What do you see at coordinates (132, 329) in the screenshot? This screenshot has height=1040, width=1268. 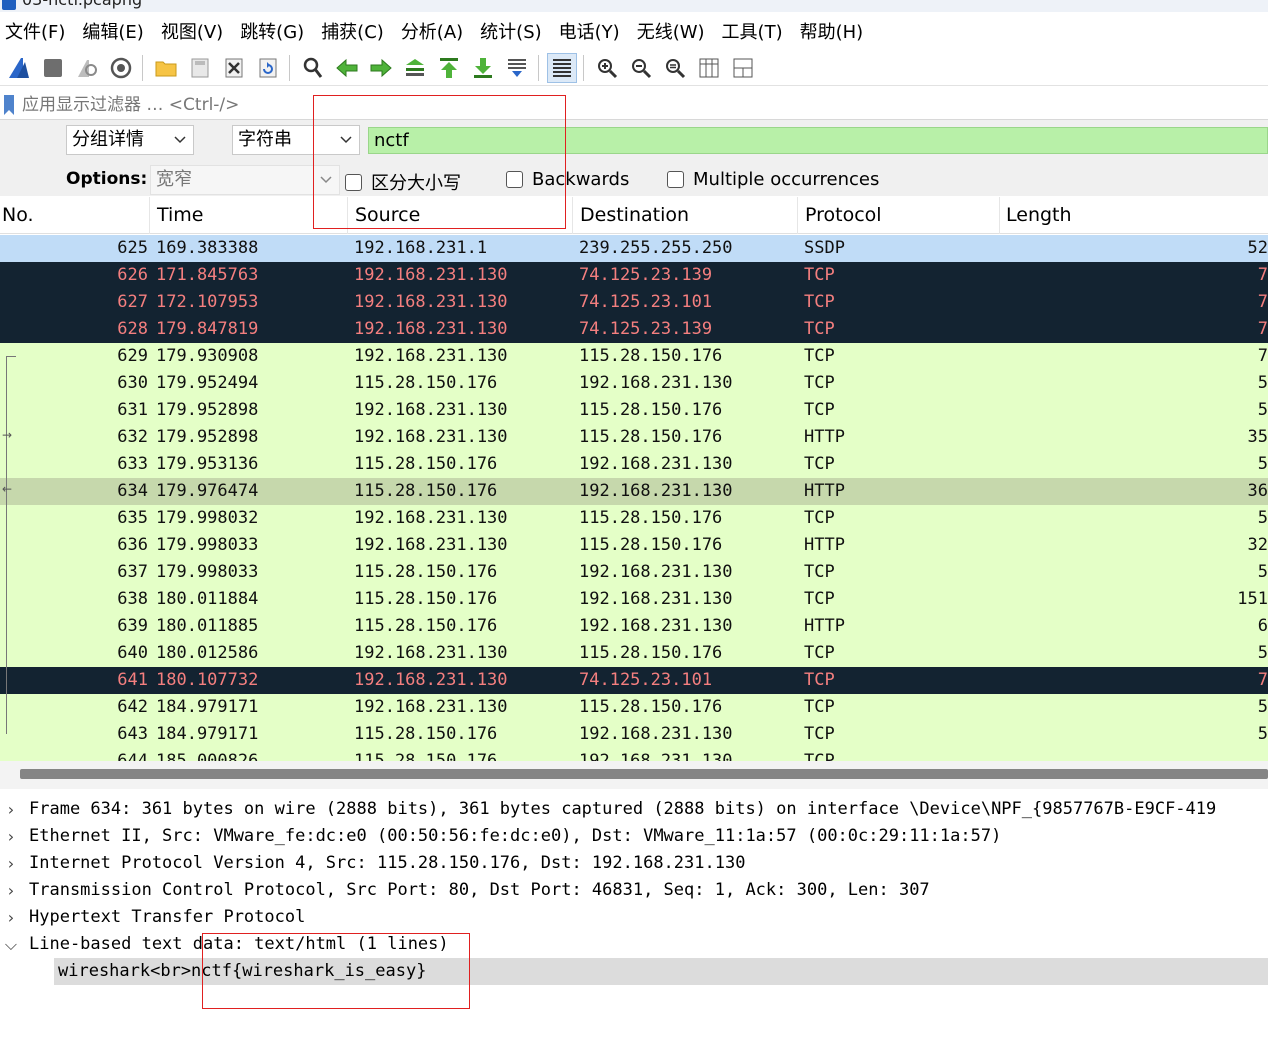 I see `packet-no: 628` at bounding box center [132, 329].